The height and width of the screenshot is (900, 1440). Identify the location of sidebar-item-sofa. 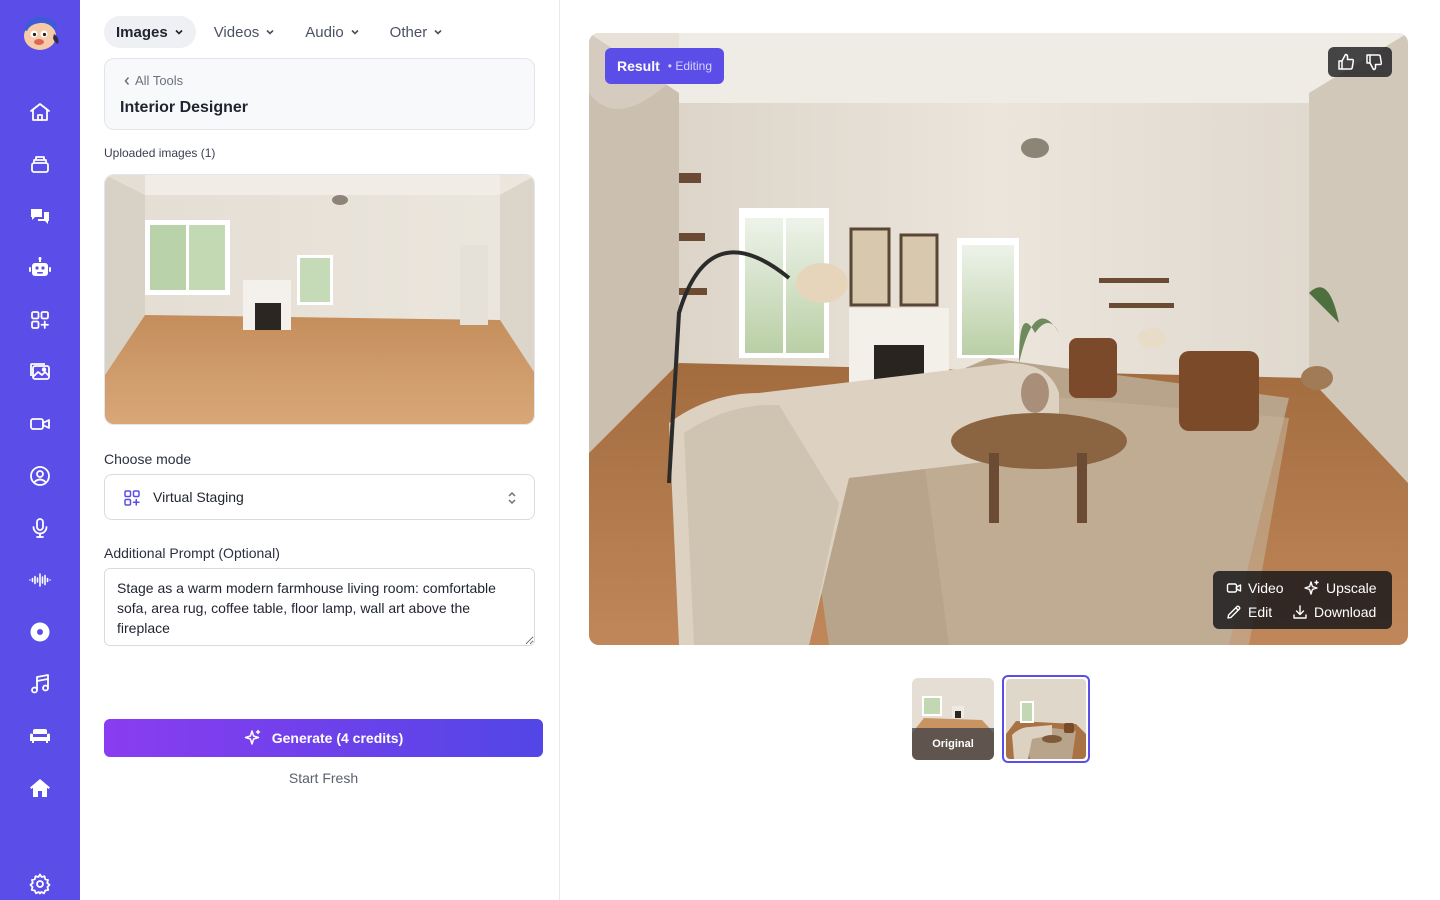
(40, 736).